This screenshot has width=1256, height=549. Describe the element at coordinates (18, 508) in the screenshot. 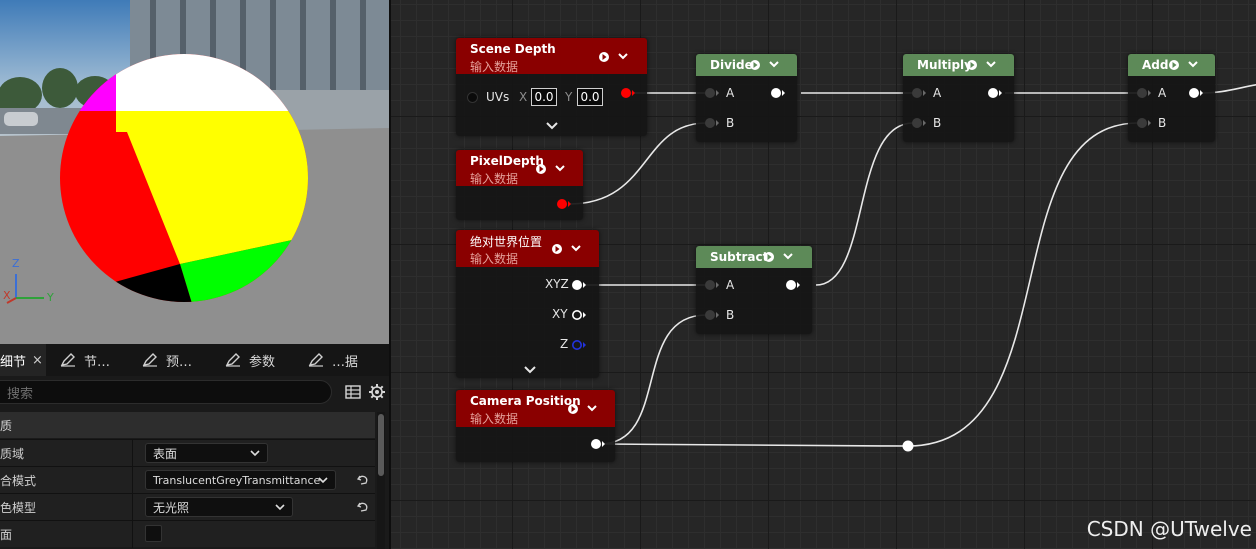

I see `property-label: 着色模型` at that location.